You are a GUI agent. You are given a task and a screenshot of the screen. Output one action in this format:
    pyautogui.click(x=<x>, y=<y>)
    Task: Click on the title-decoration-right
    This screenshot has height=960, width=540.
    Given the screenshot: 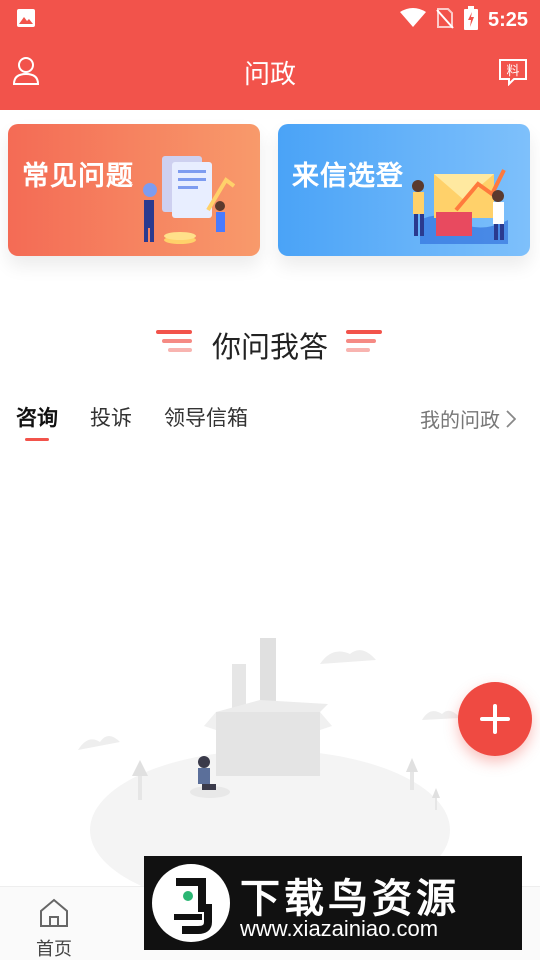 What is the action you would take?
    pyautogui.click(x=364, y=341)
    